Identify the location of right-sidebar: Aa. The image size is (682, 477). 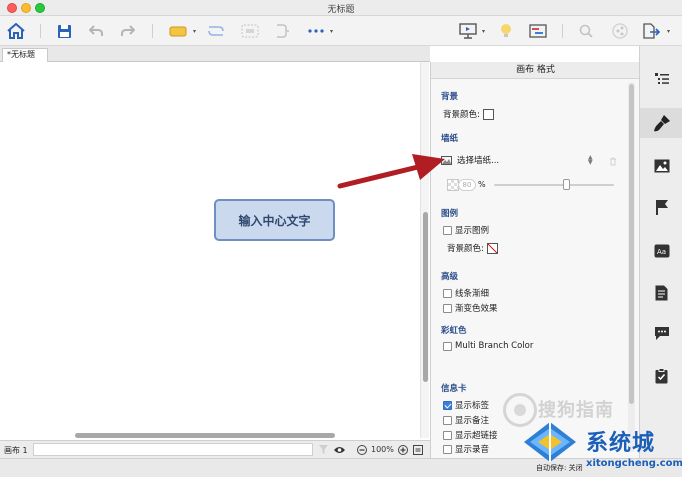
(660, 252).